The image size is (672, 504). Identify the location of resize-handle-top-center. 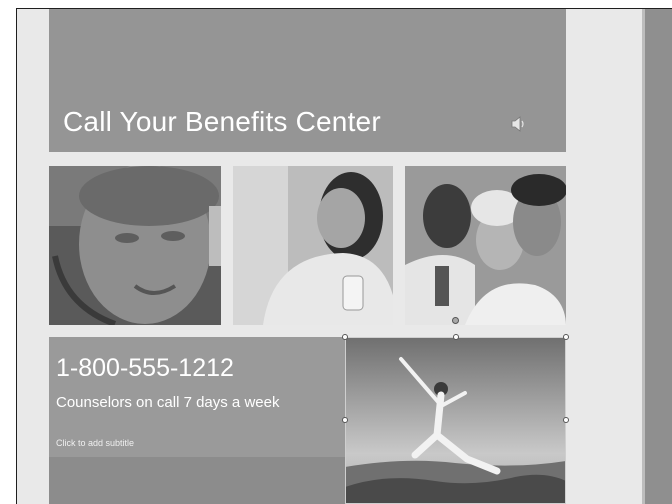
(456, 337).